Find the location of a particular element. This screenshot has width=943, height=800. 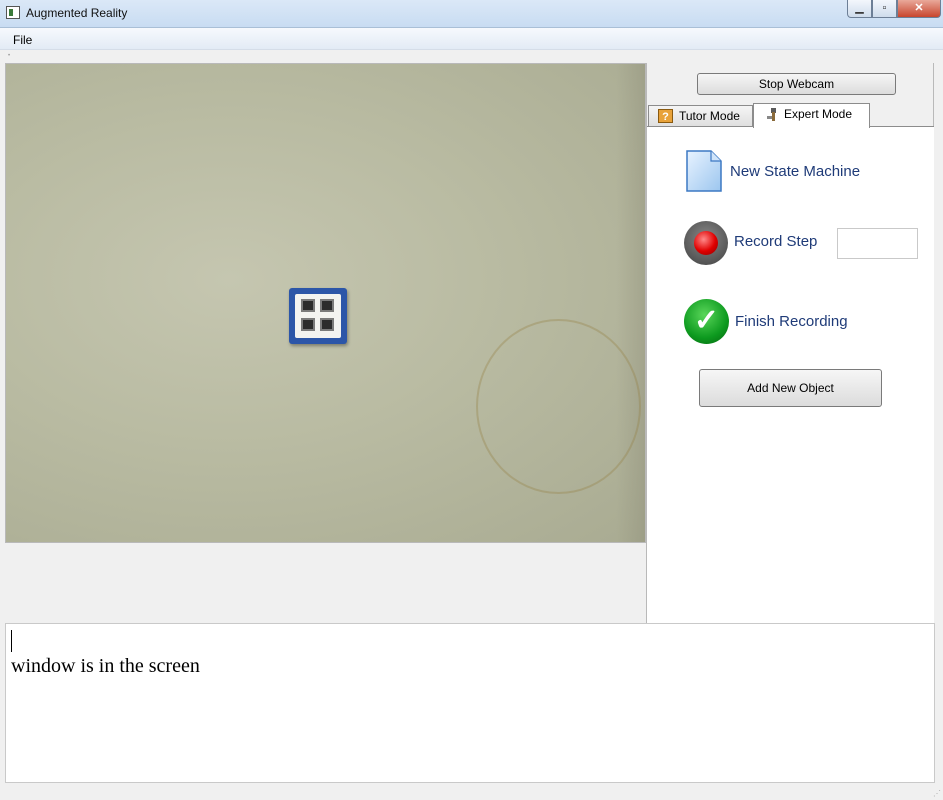

ar-marker is located at coordinates (318, 316).